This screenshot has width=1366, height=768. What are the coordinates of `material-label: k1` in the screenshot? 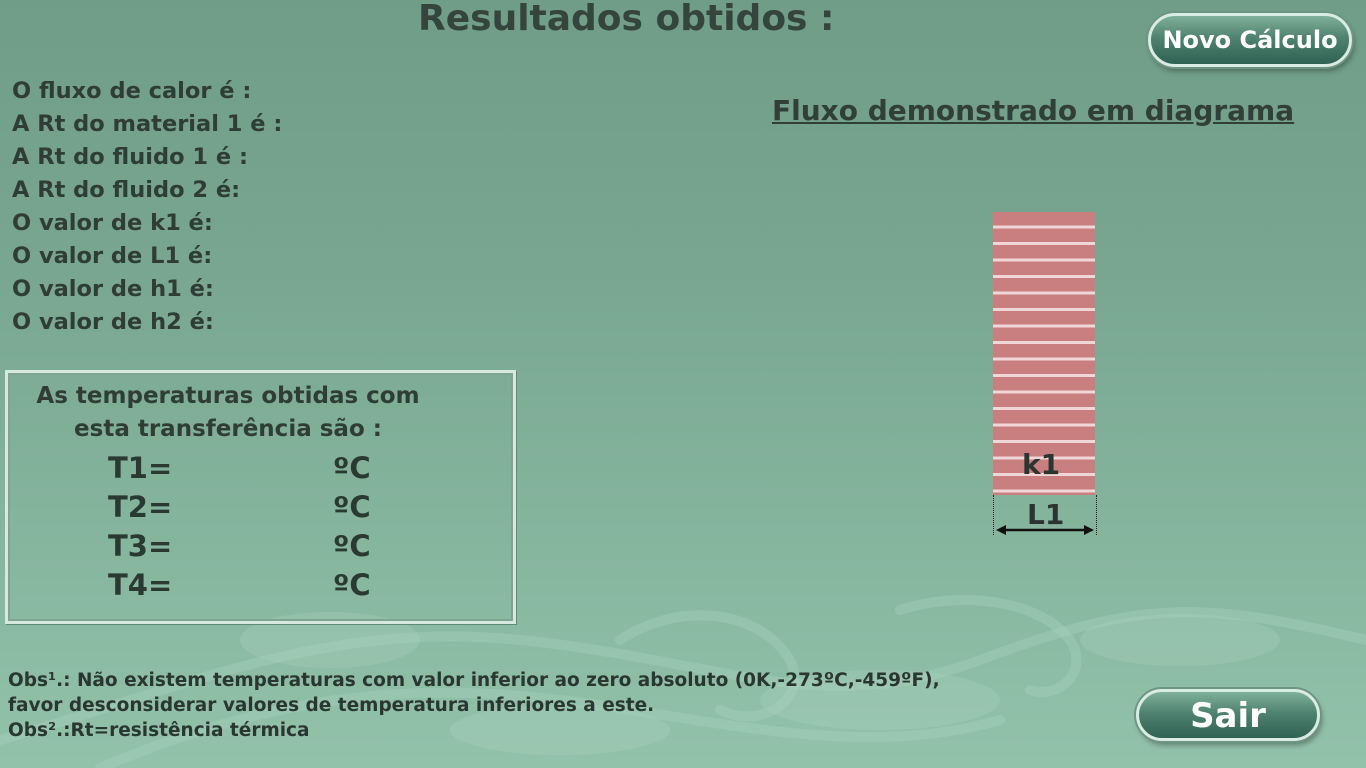 It's located at (1041, 464).